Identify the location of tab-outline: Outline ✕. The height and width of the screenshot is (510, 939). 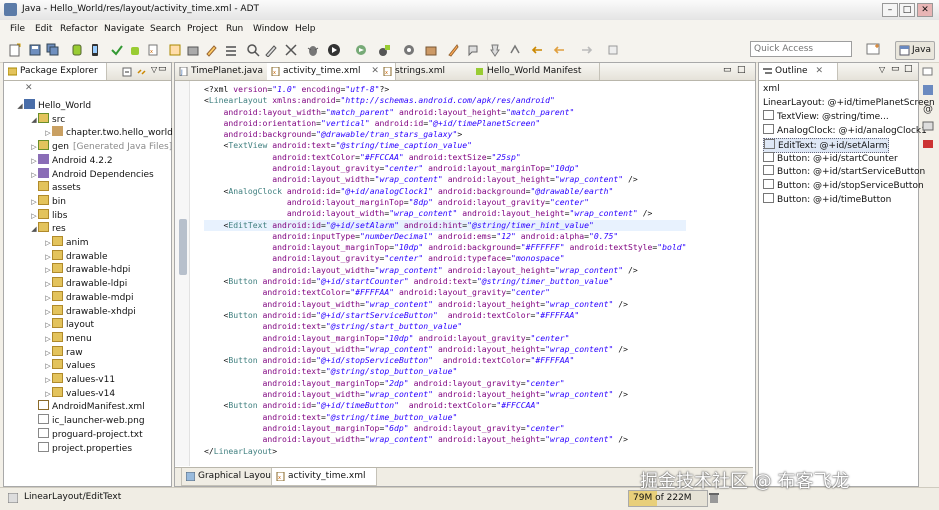
(798, 71).